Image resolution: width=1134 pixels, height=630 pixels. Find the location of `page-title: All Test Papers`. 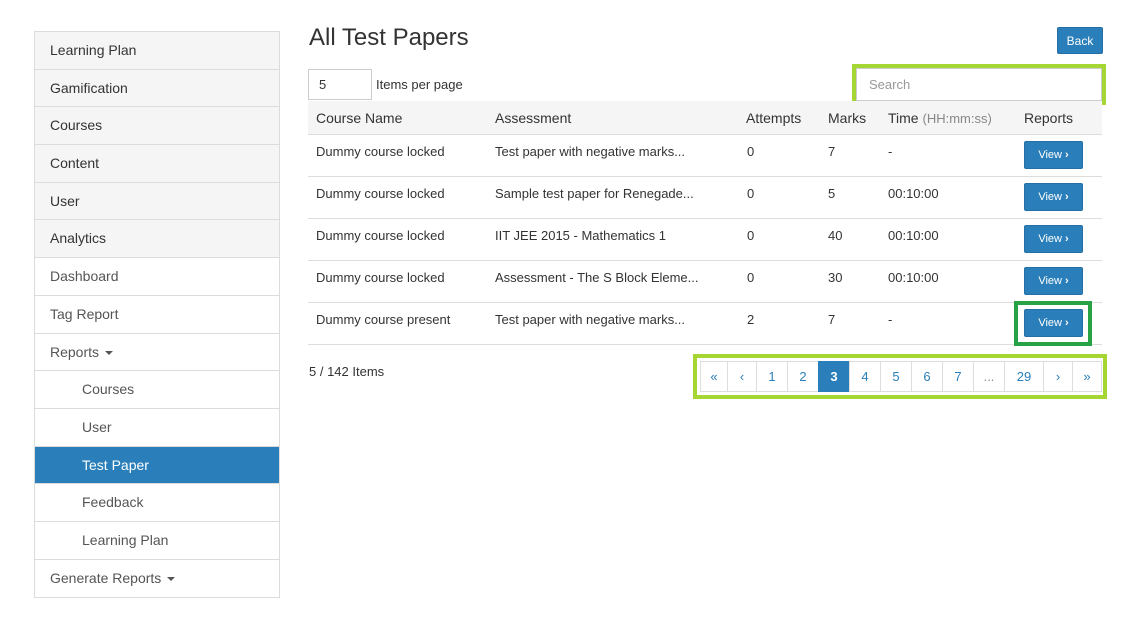

page-title: All Test Papers is located at coordinates (389, 37).